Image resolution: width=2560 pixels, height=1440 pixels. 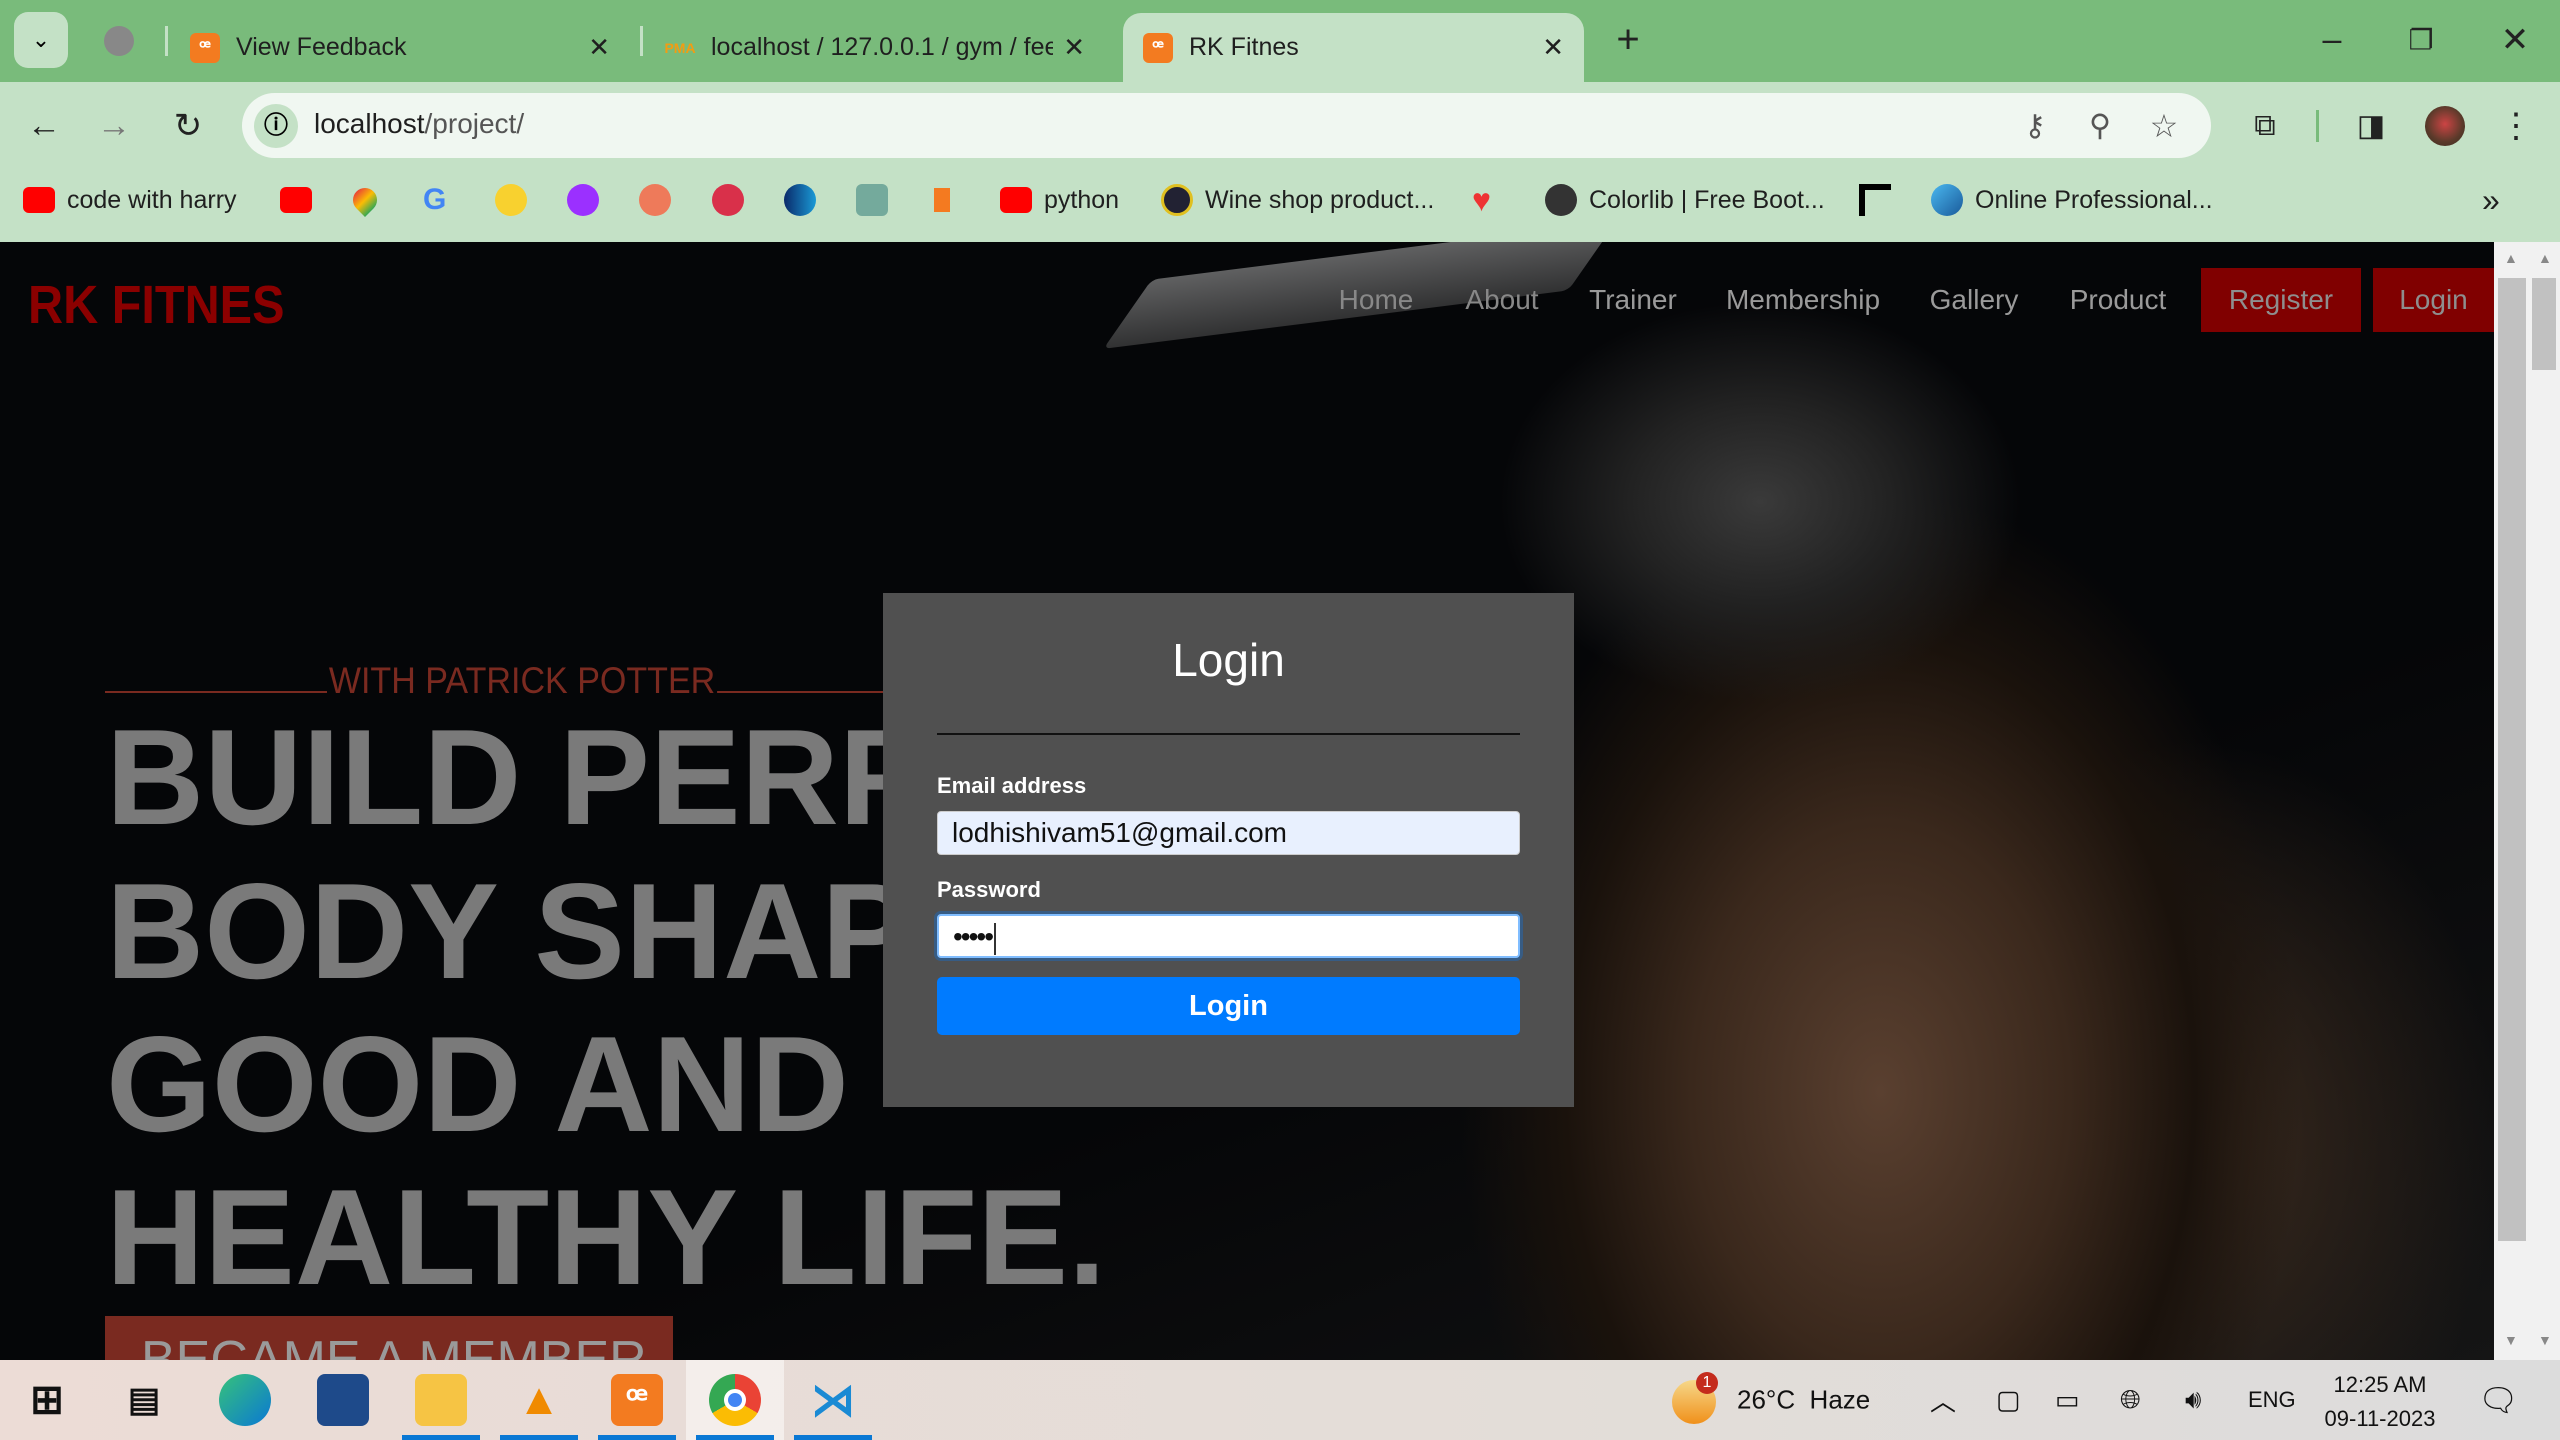 I want to click on tab-search-button: ⌄, so click(x=41, y=40).